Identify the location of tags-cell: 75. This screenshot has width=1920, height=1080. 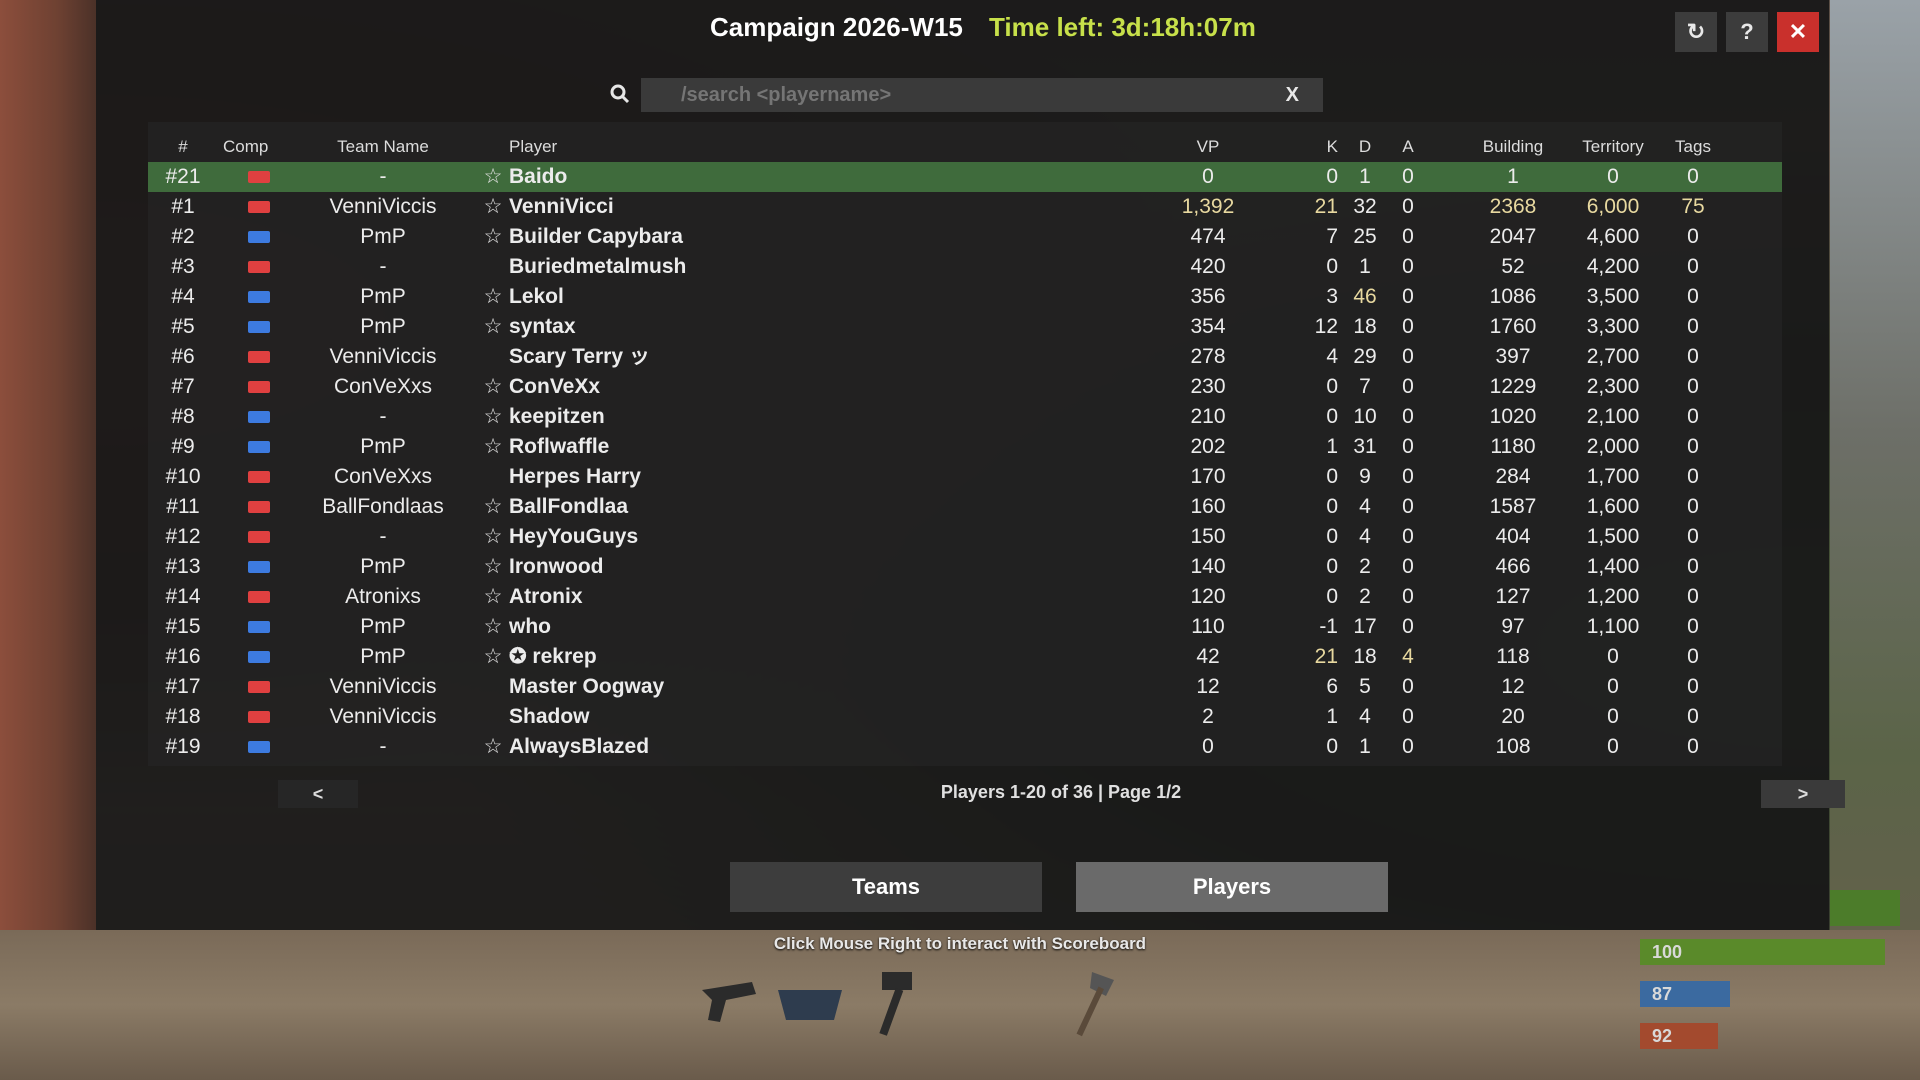
(1693, 206).